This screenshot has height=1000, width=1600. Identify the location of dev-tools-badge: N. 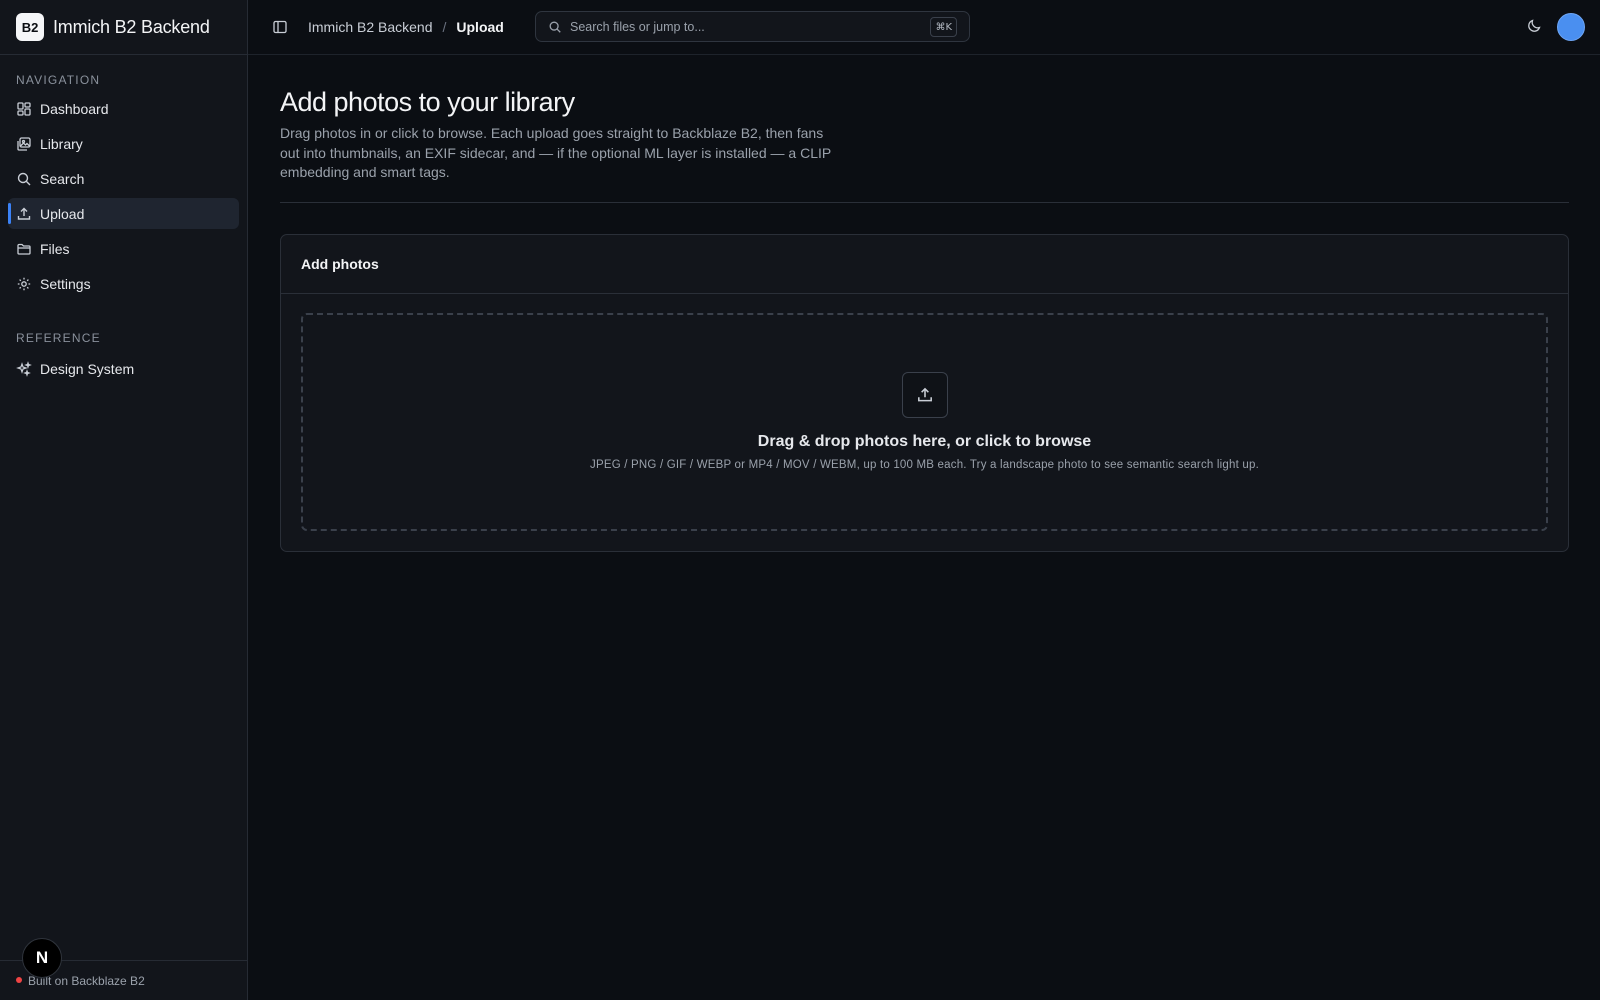
(42, 958).